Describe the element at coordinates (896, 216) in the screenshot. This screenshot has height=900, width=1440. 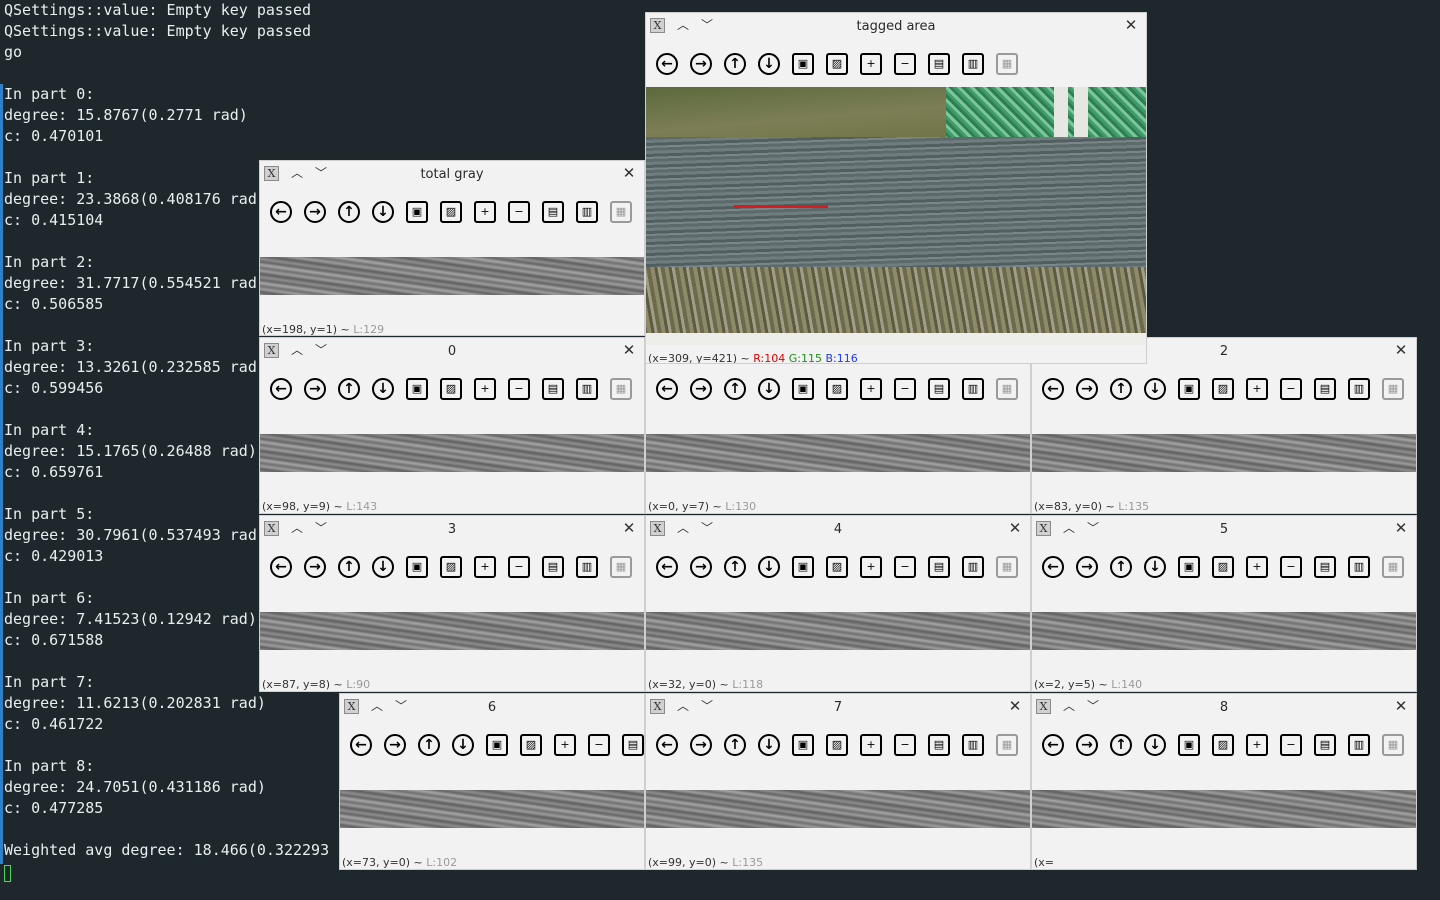
I see `river-photo` at that location.